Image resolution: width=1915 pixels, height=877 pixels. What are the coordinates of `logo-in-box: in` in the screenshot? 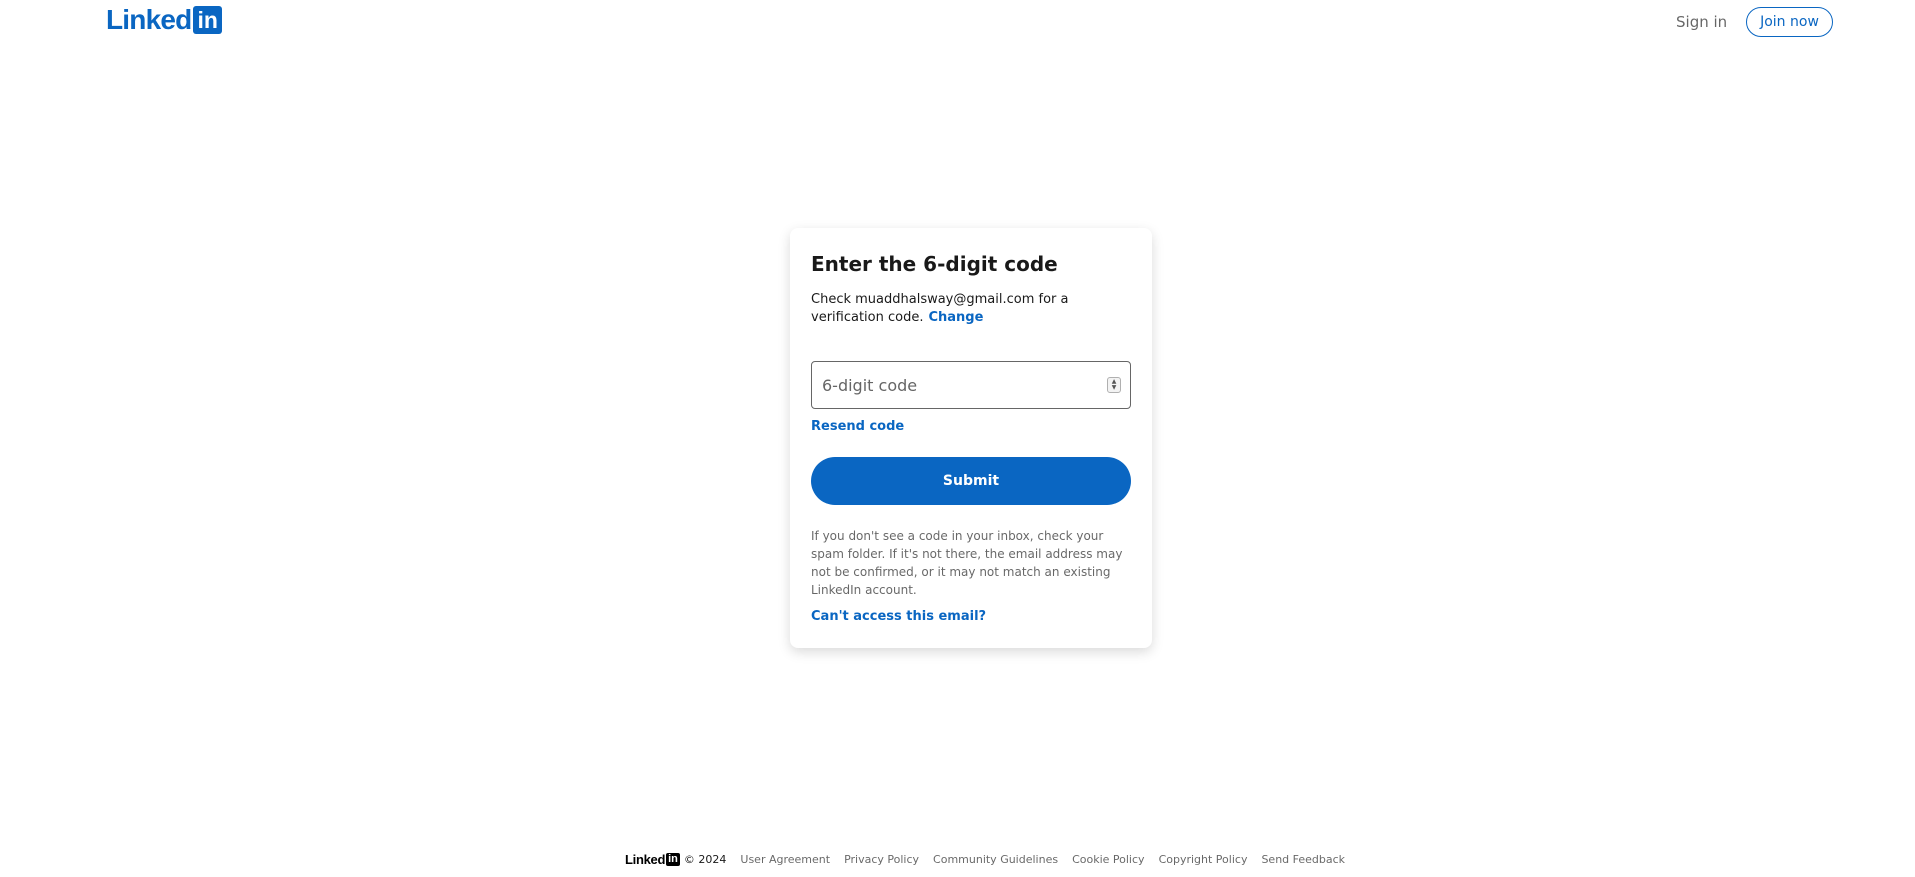 It's located at (207, 20).